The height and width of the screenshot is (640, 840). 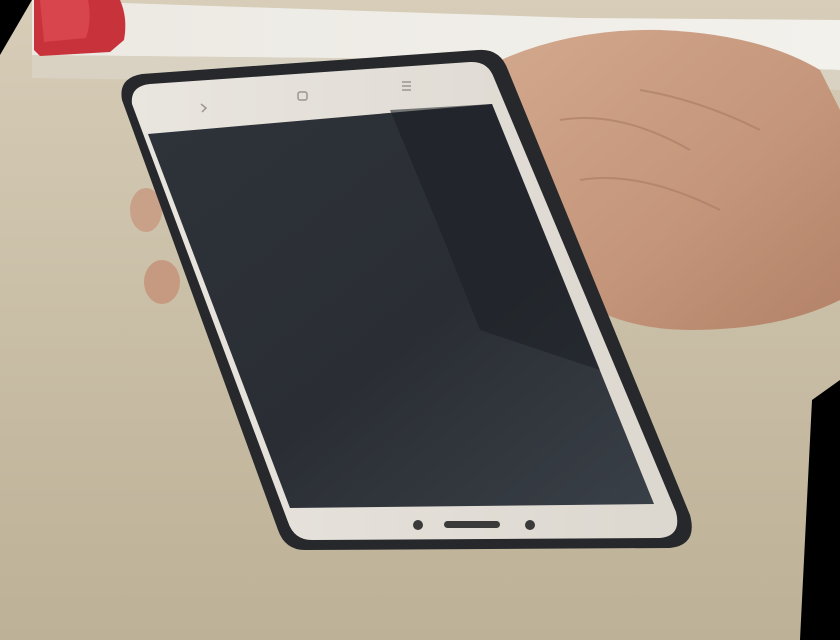 What do you see at coordinates (162, 282) in the screenshot?
I see `finger-tip-lower` at bounding box center [162, 282].